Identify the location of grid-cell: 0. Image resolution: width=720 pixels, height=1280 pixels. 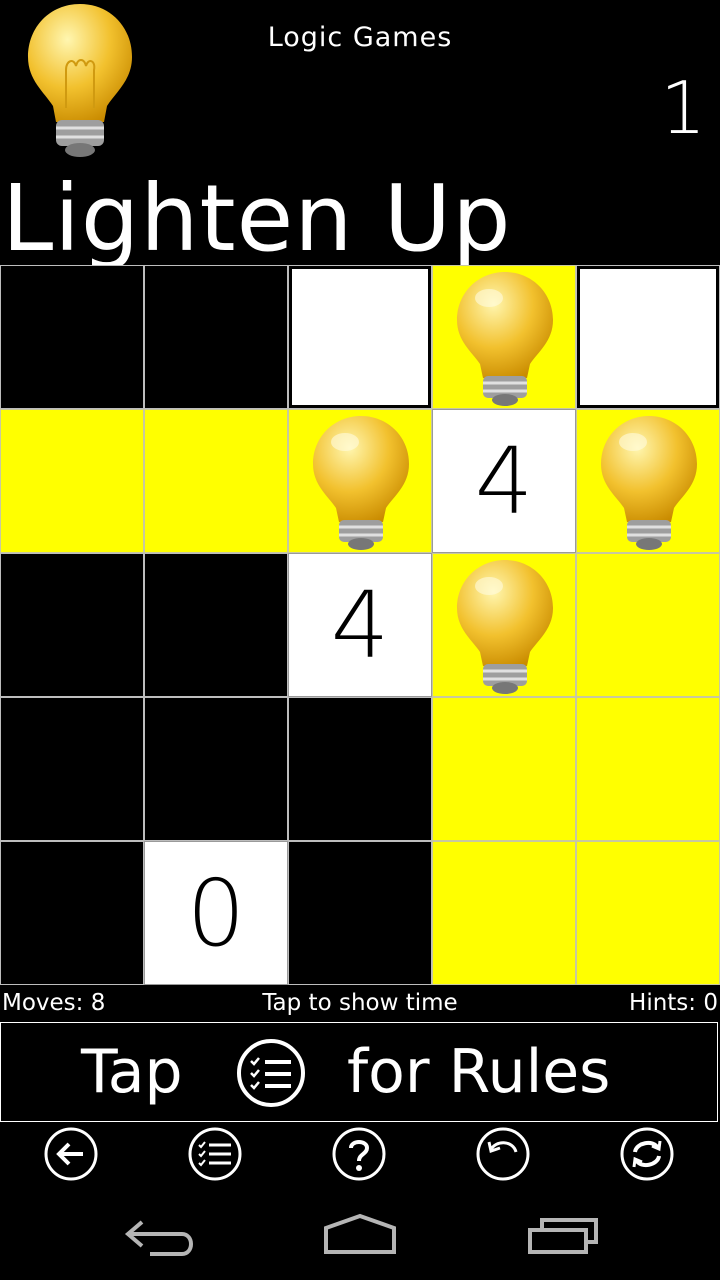
(216, 913).